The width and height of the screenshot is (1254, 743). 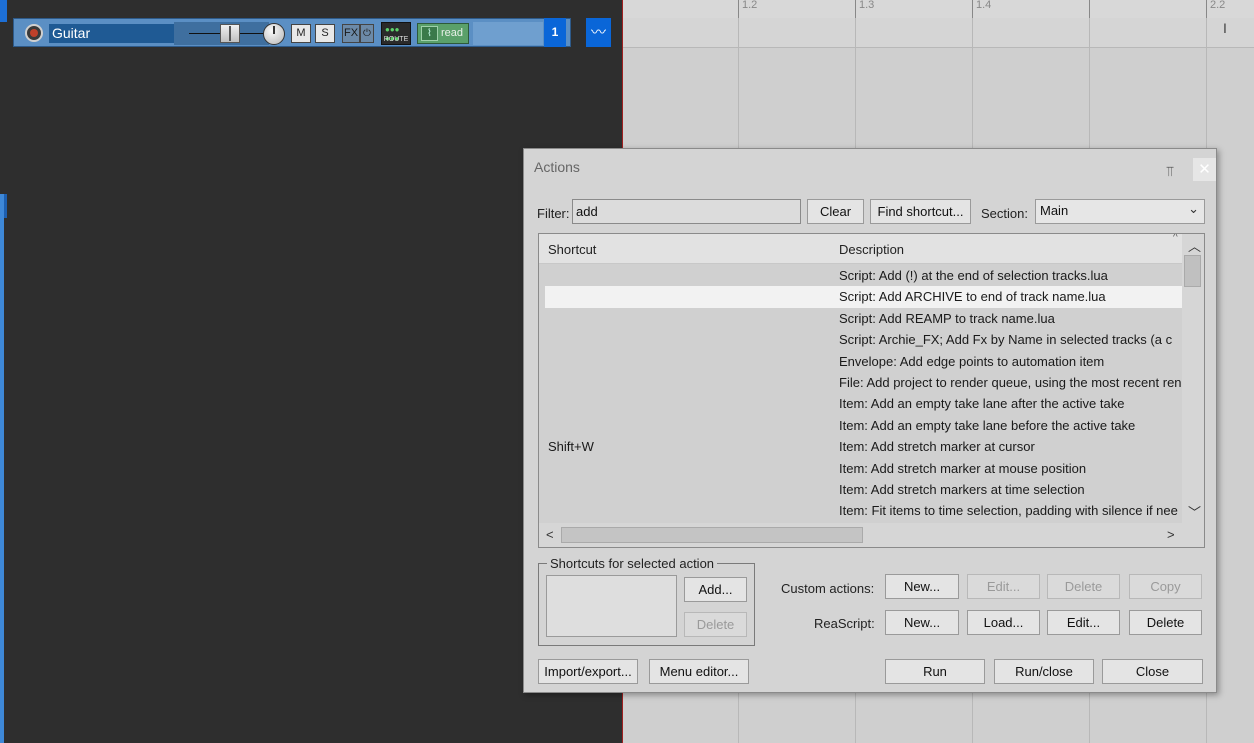 I want to click on ruler-mark: 1.4, so click(x=981, y=9).